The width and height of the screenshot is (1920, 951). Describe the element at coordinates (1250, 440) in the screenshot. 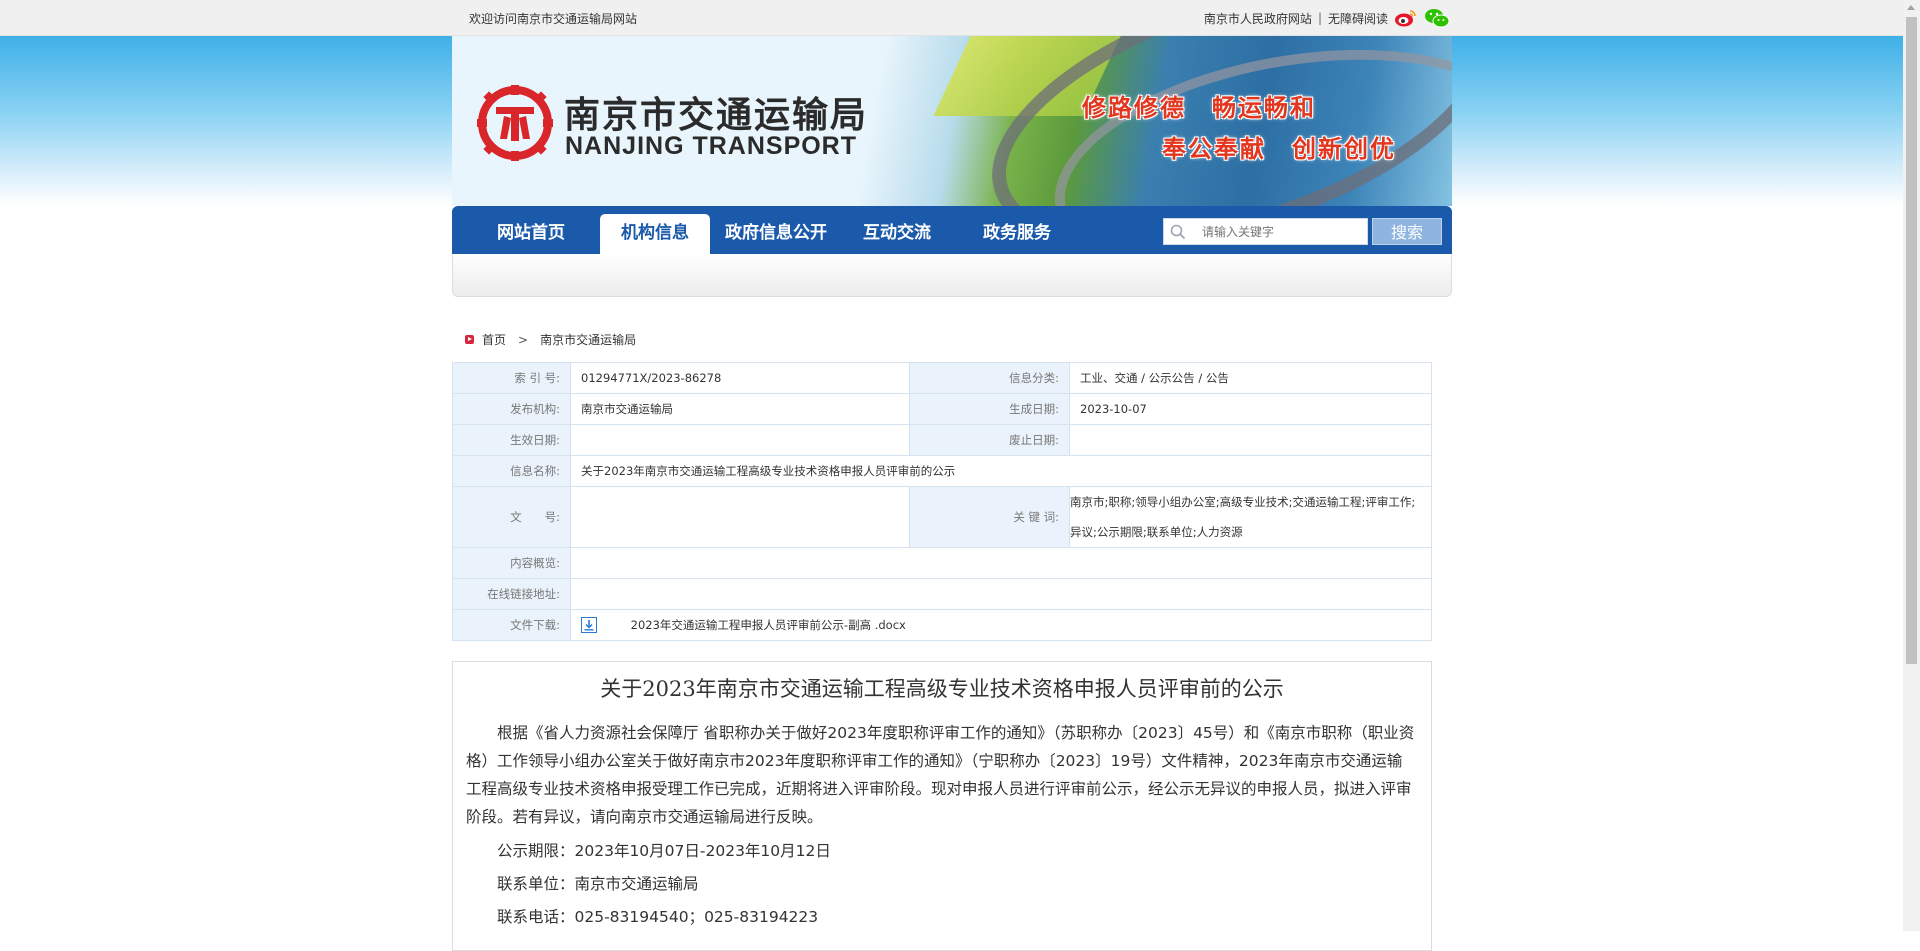

I see `expiry-date-value` at that location.